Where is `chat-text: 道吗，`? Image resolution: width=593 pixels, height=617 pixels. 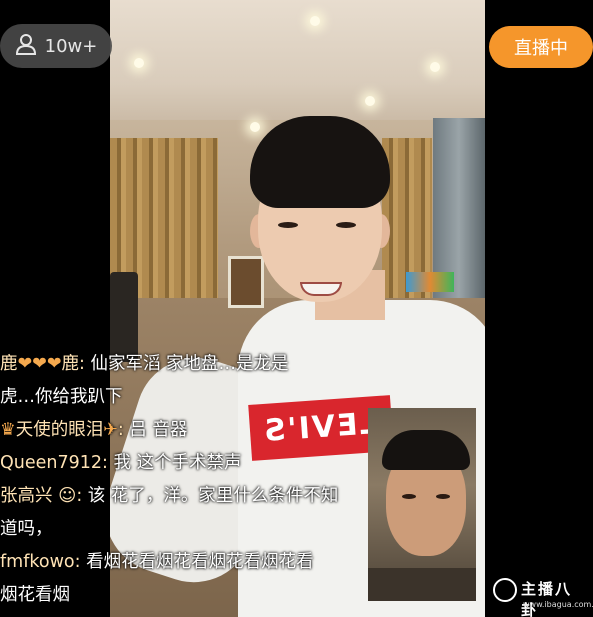
chat-text: 道吗， is located at coordinates (26, 529).